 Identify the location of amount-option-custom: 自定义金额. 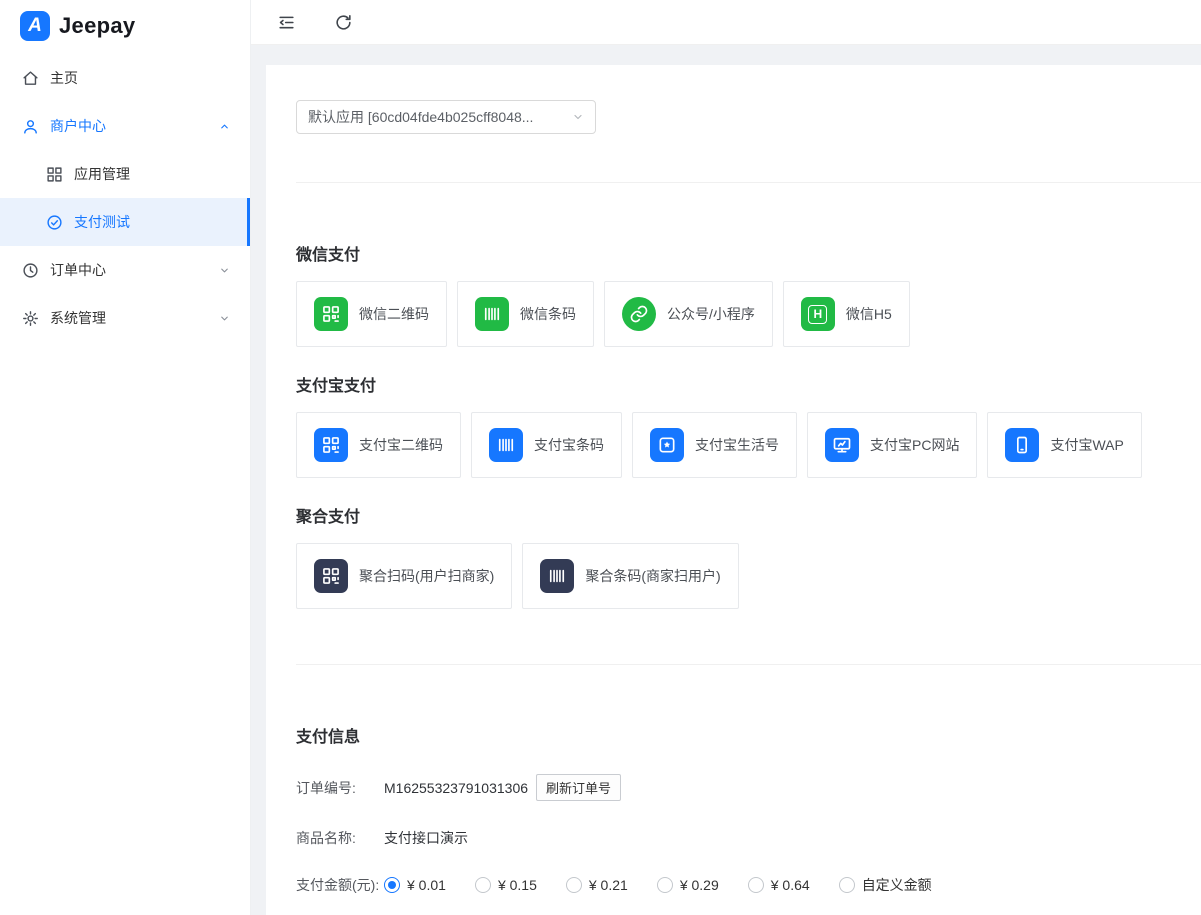
(885, 885).